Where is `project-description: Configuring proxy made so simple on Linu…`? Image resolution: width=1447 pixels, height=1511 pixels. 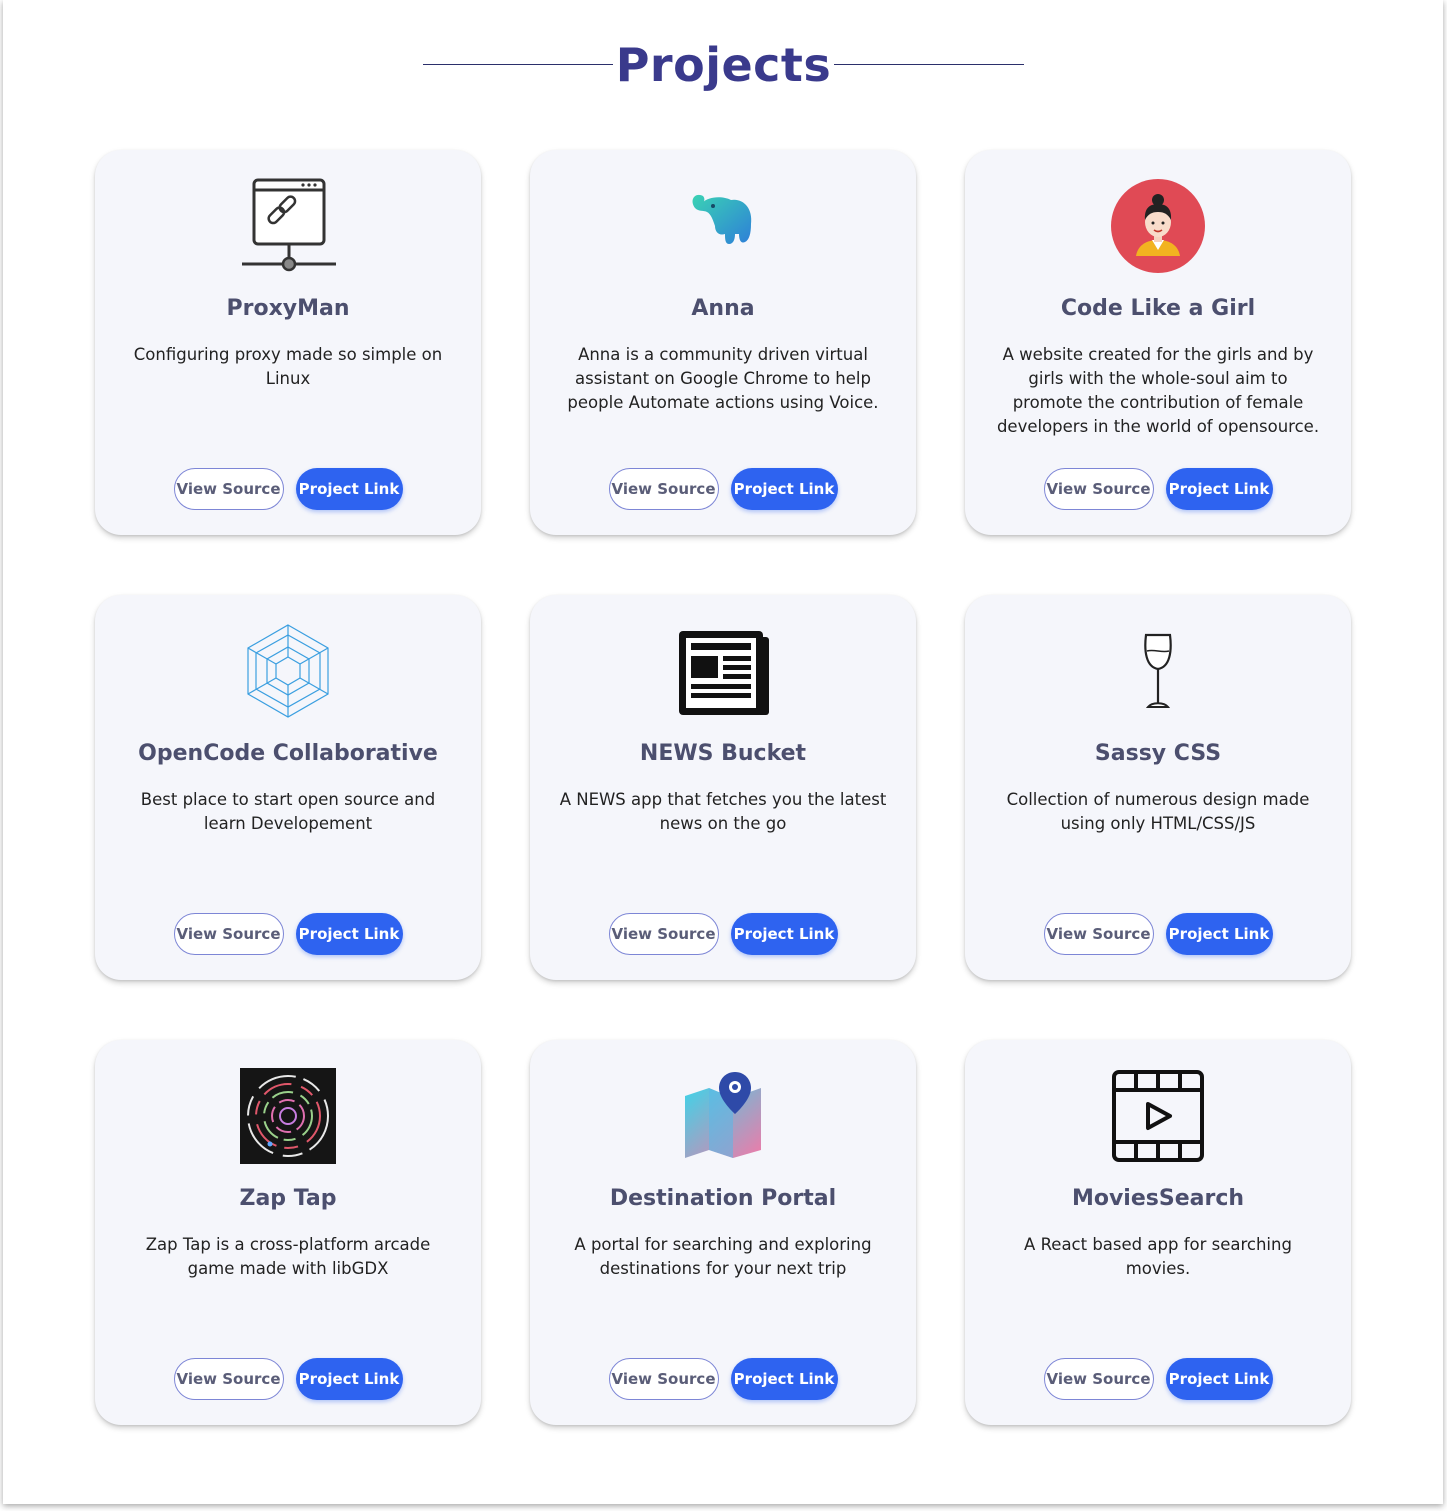
project-description: Configuring proxy made so simple on Linu… is located at coordinates (288, 366).